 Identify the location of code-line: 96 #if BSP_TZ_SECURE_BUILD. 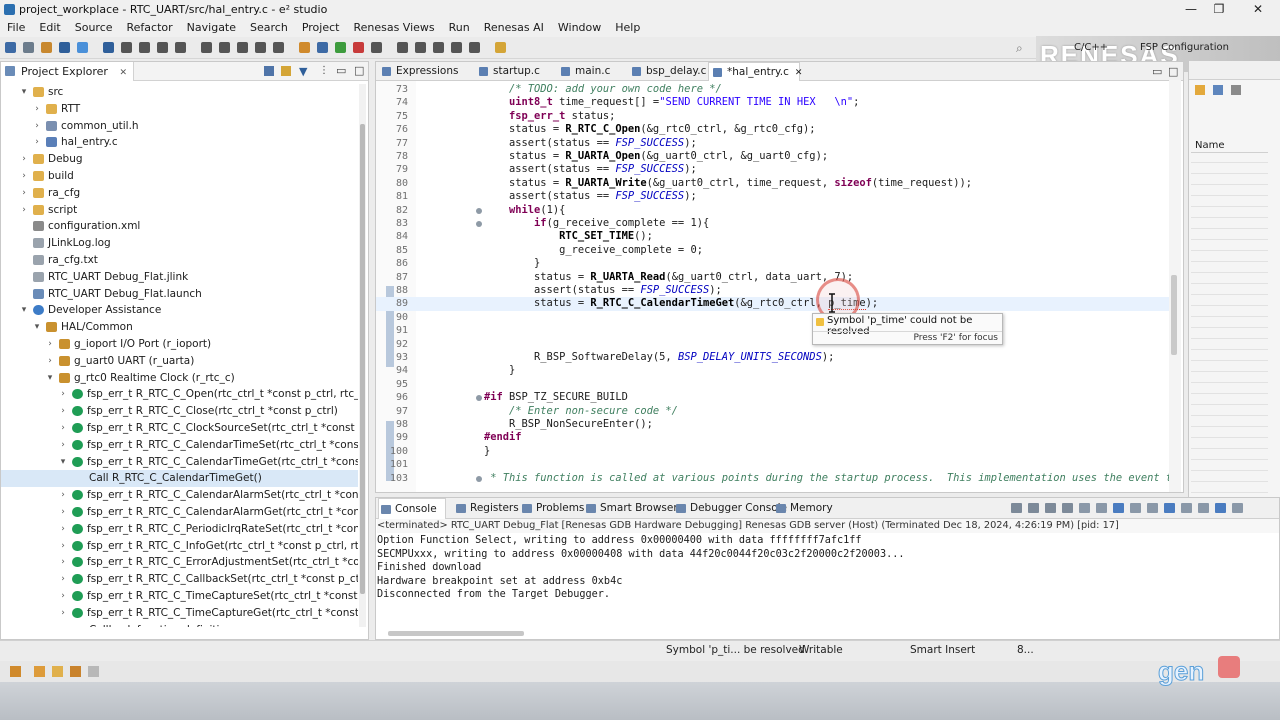
(772, 397).